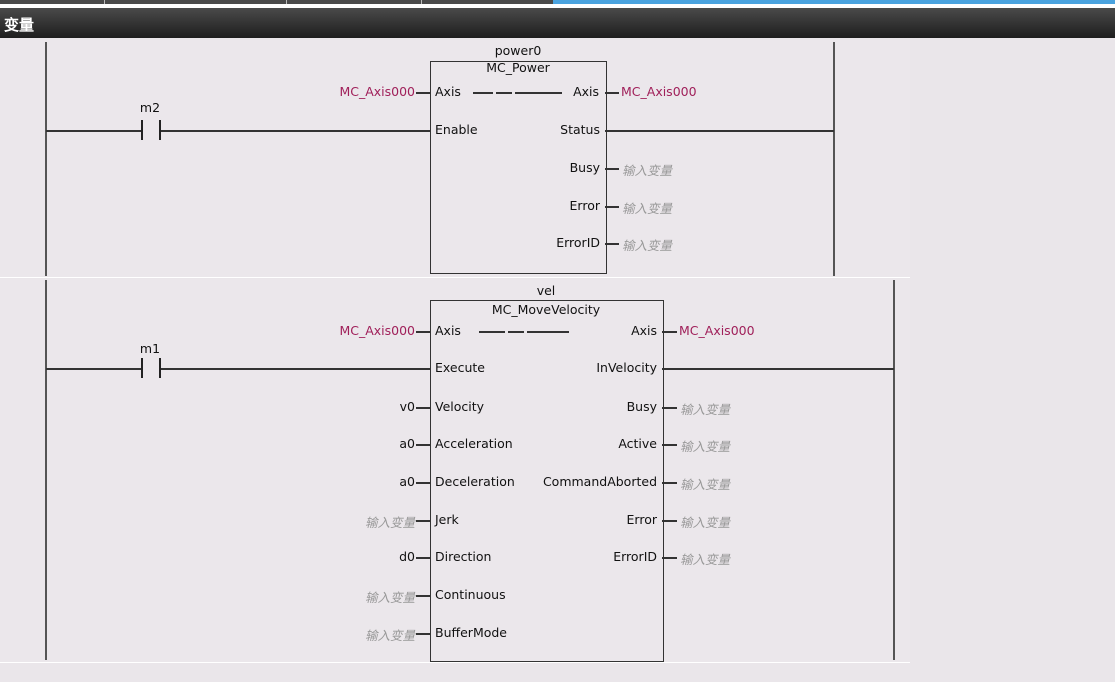  Describe the element at coordinates (705, 445) in the screenshot. I see `output-var-active: 输入变量` at that location.